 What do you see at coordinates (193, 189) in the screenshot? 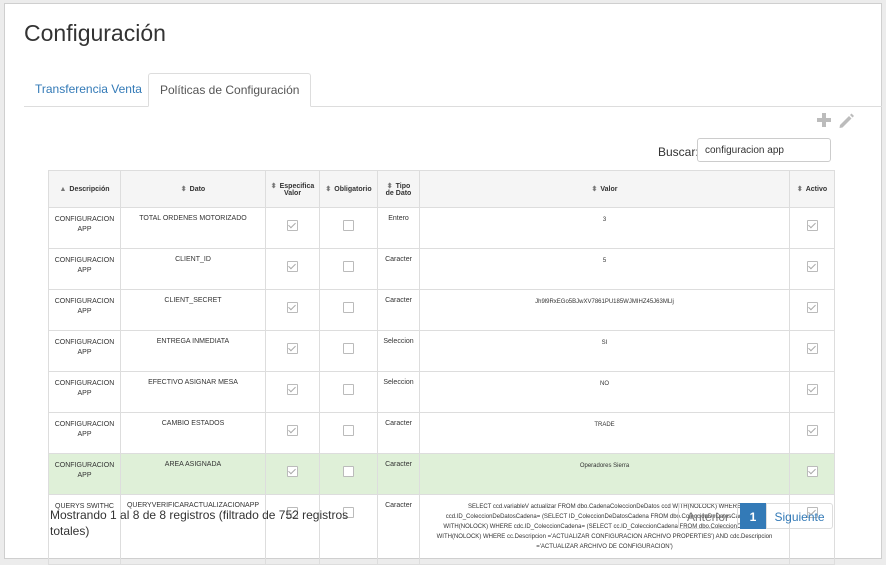
I see `header-dato: ⬍ Dato` at bounding box center [193, 189].